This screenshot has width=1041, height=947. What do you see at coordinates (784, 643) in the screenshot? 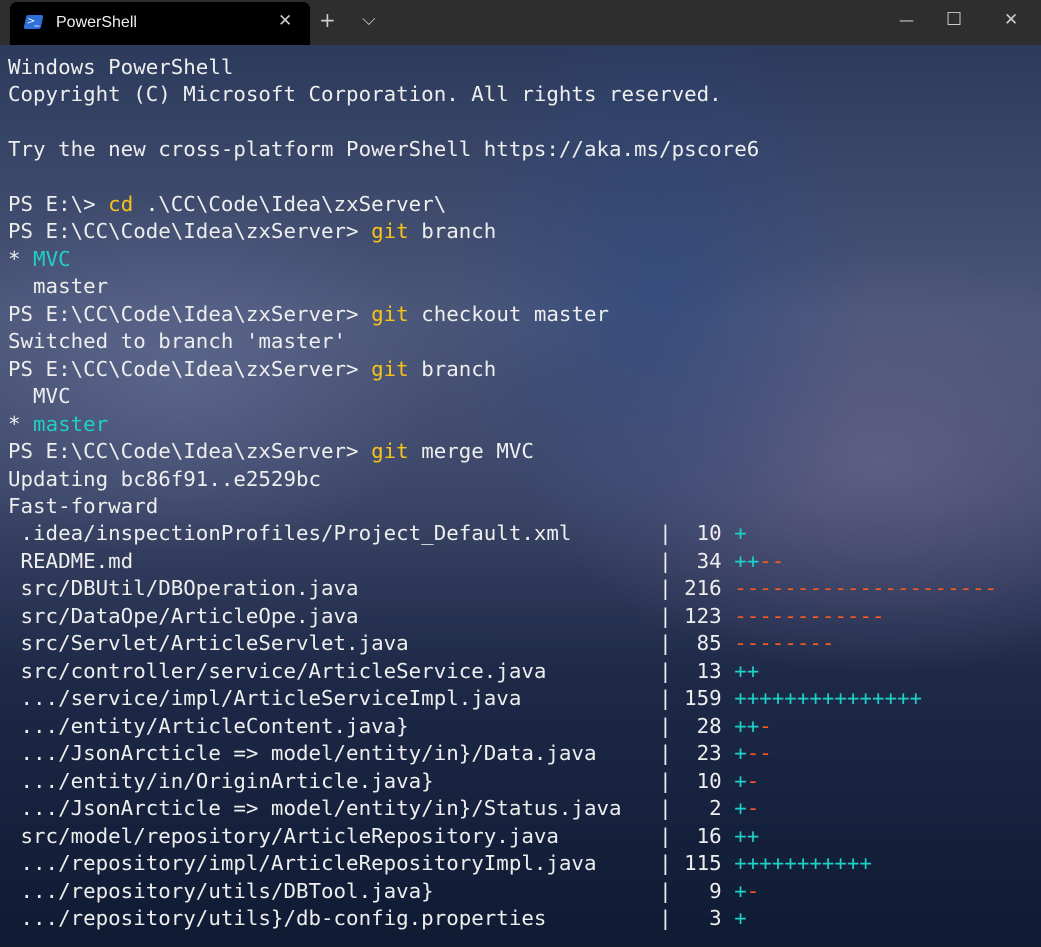
I see `deletions-bar: --------` at bounding box center [784, 643].